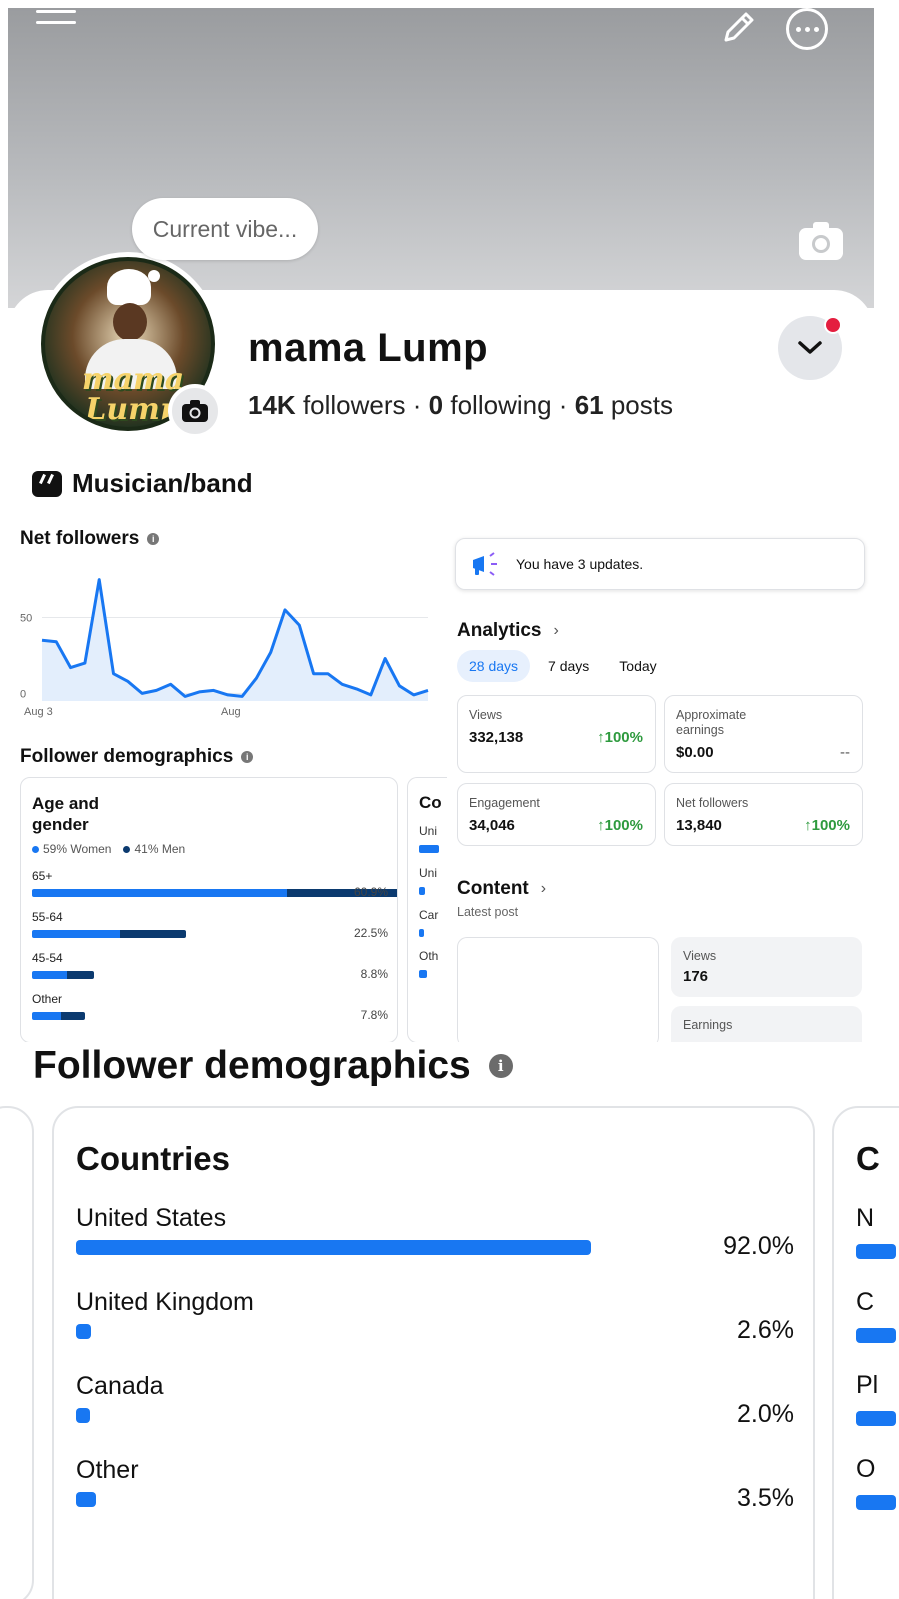 The width and height of the screenshot is (899, 1599). I want to click on y-tick-label: 0, so click(23, 694).